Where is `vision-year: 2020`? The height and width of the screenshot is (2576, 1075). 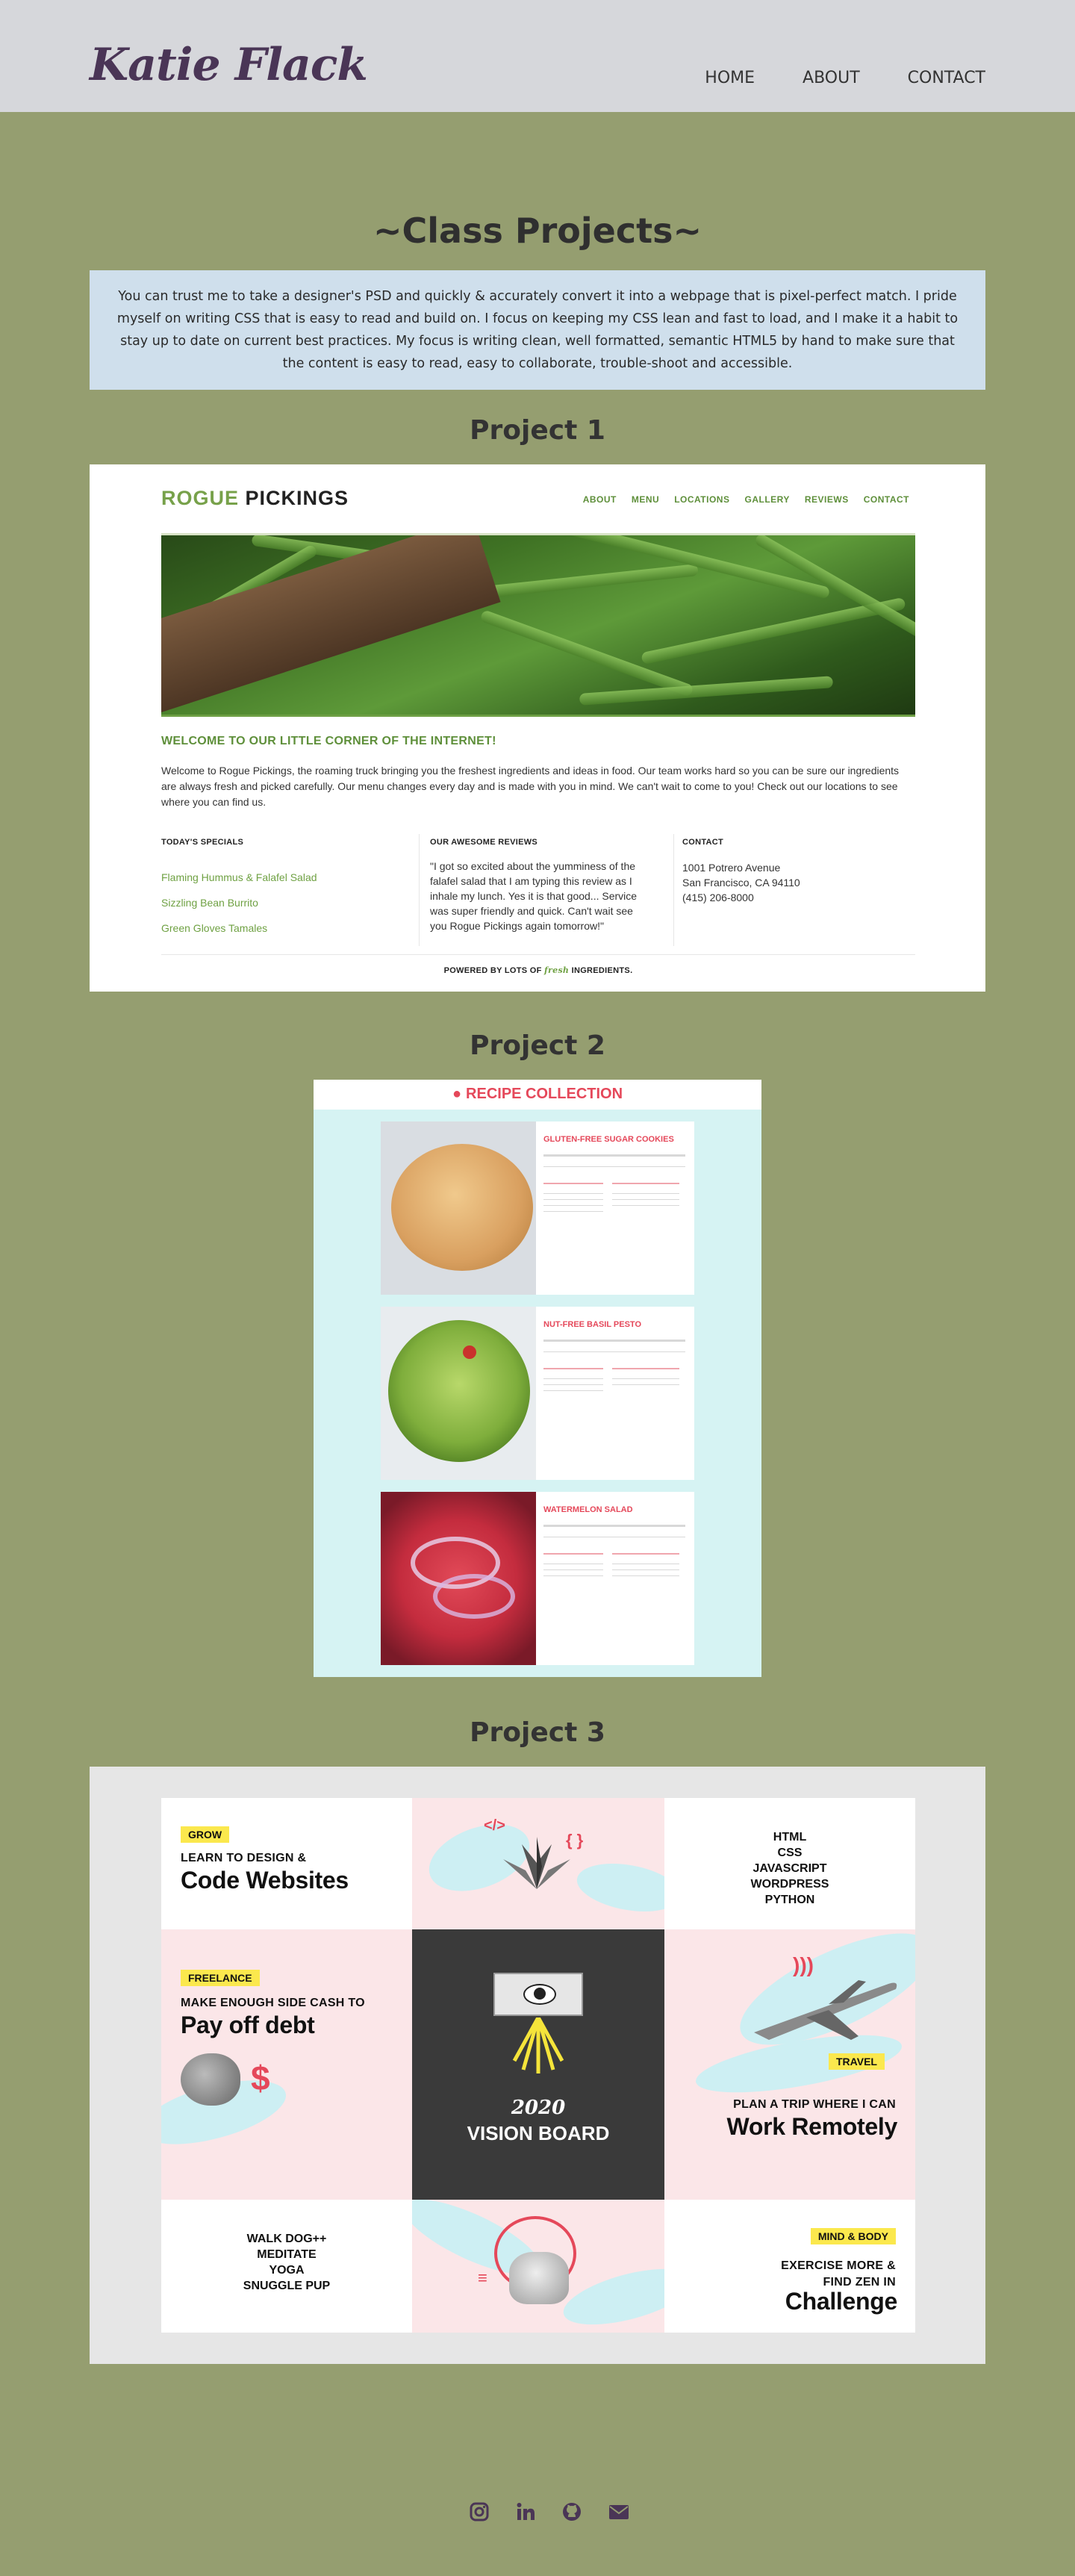 vision-year: 2020 is located at coordinates (538, 2108).